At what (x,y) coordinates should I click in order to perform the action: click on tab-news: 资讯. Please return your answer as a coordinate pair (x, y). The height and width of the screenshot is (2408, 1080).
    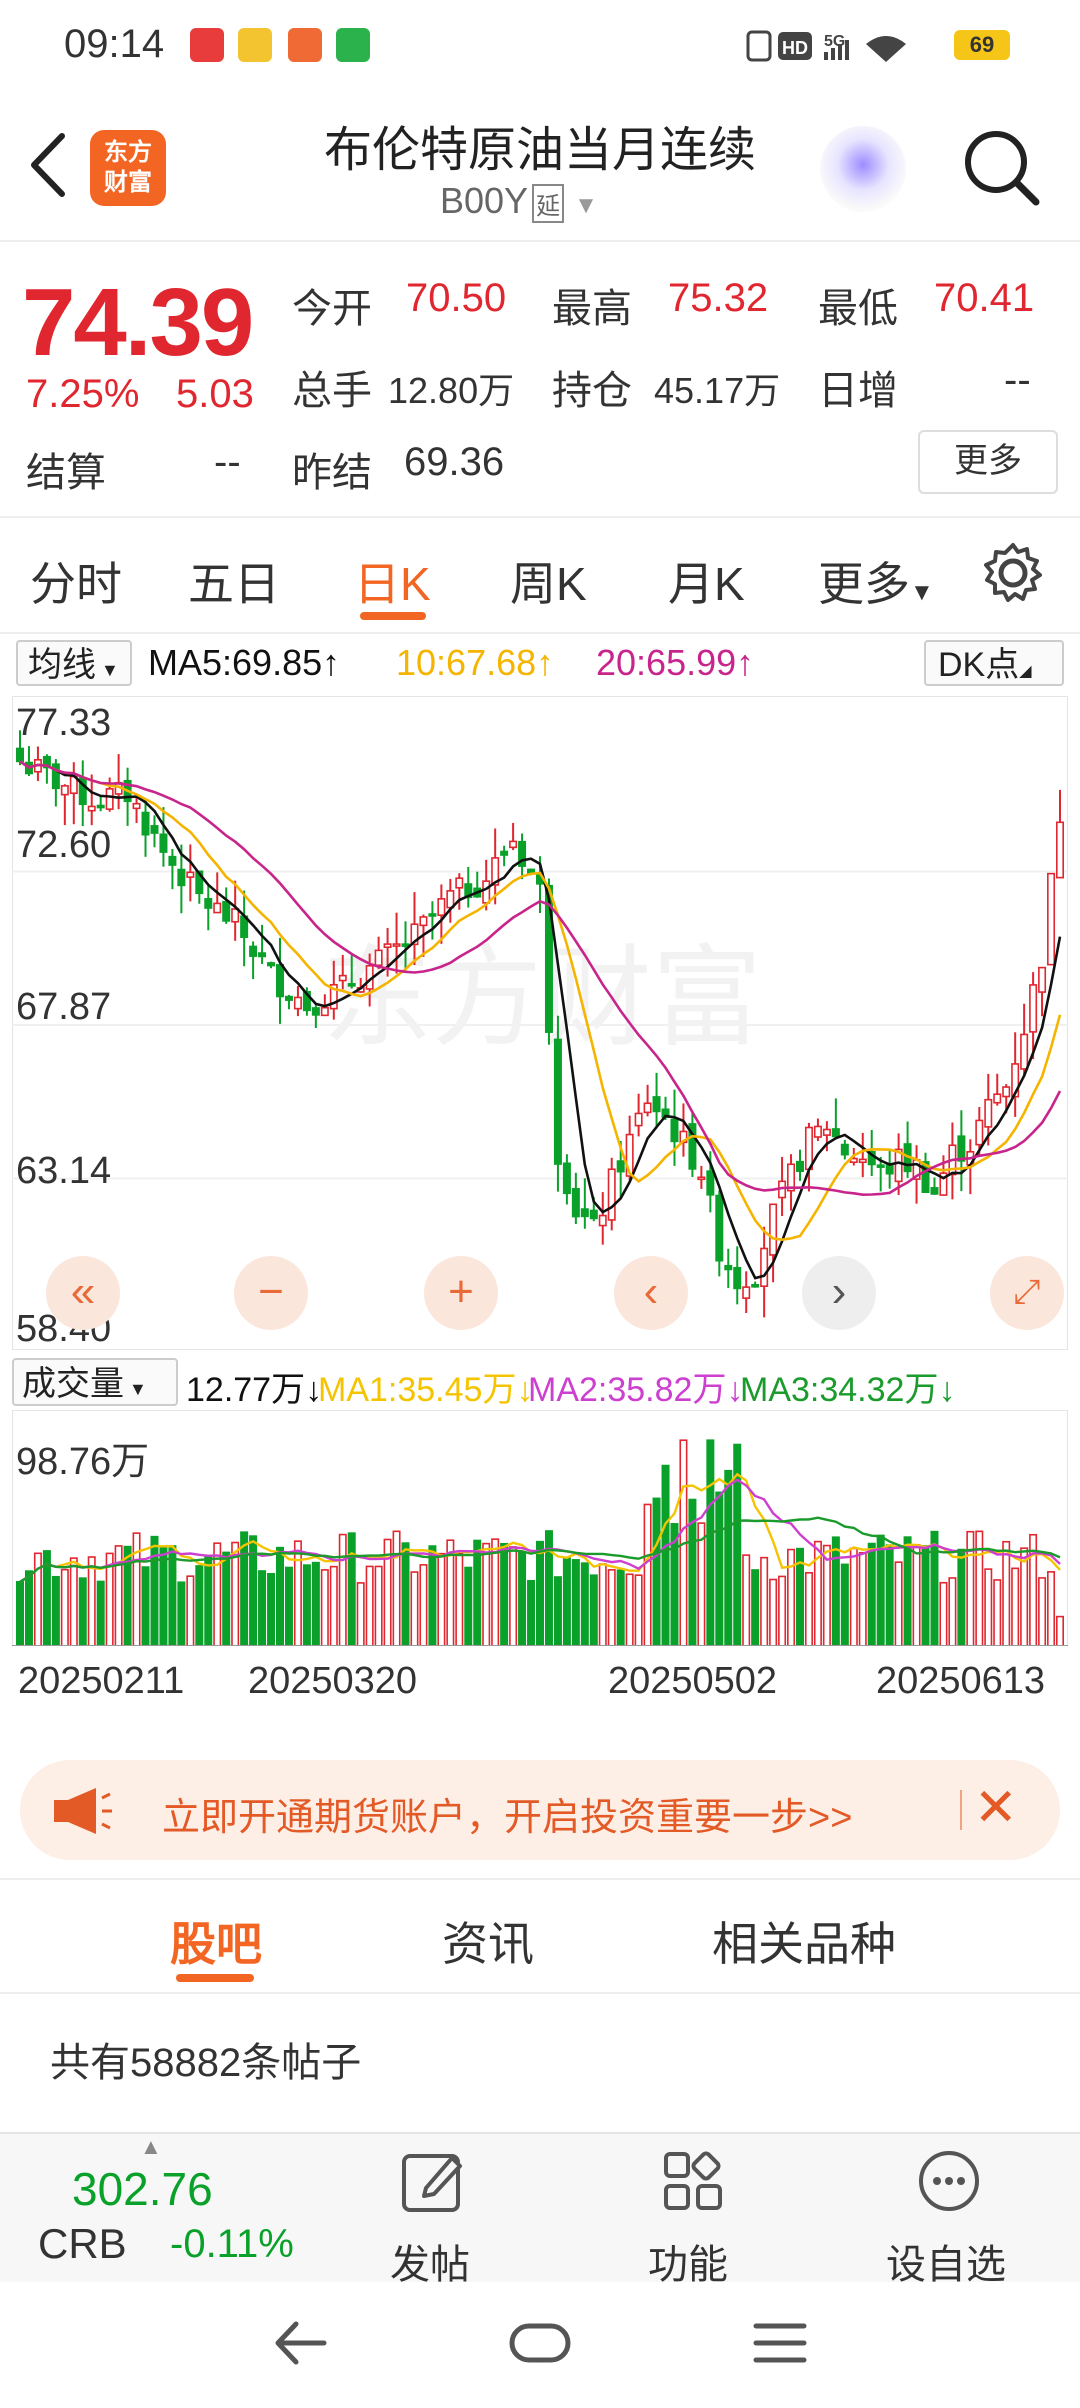
    Looking at the image, I should click on (488, 1941).